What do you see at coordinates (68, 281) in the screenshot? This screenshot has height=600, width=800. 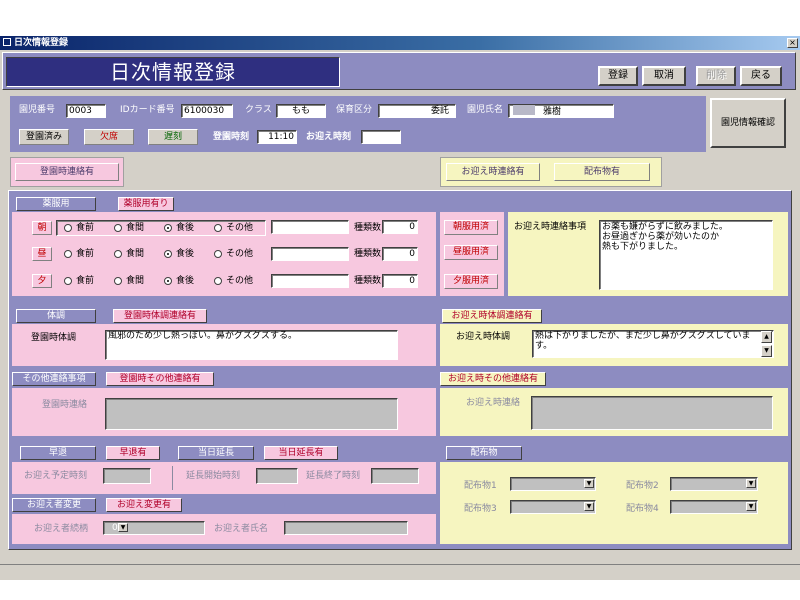 I see `evening-before-radio` at bounding box center [68, 281].